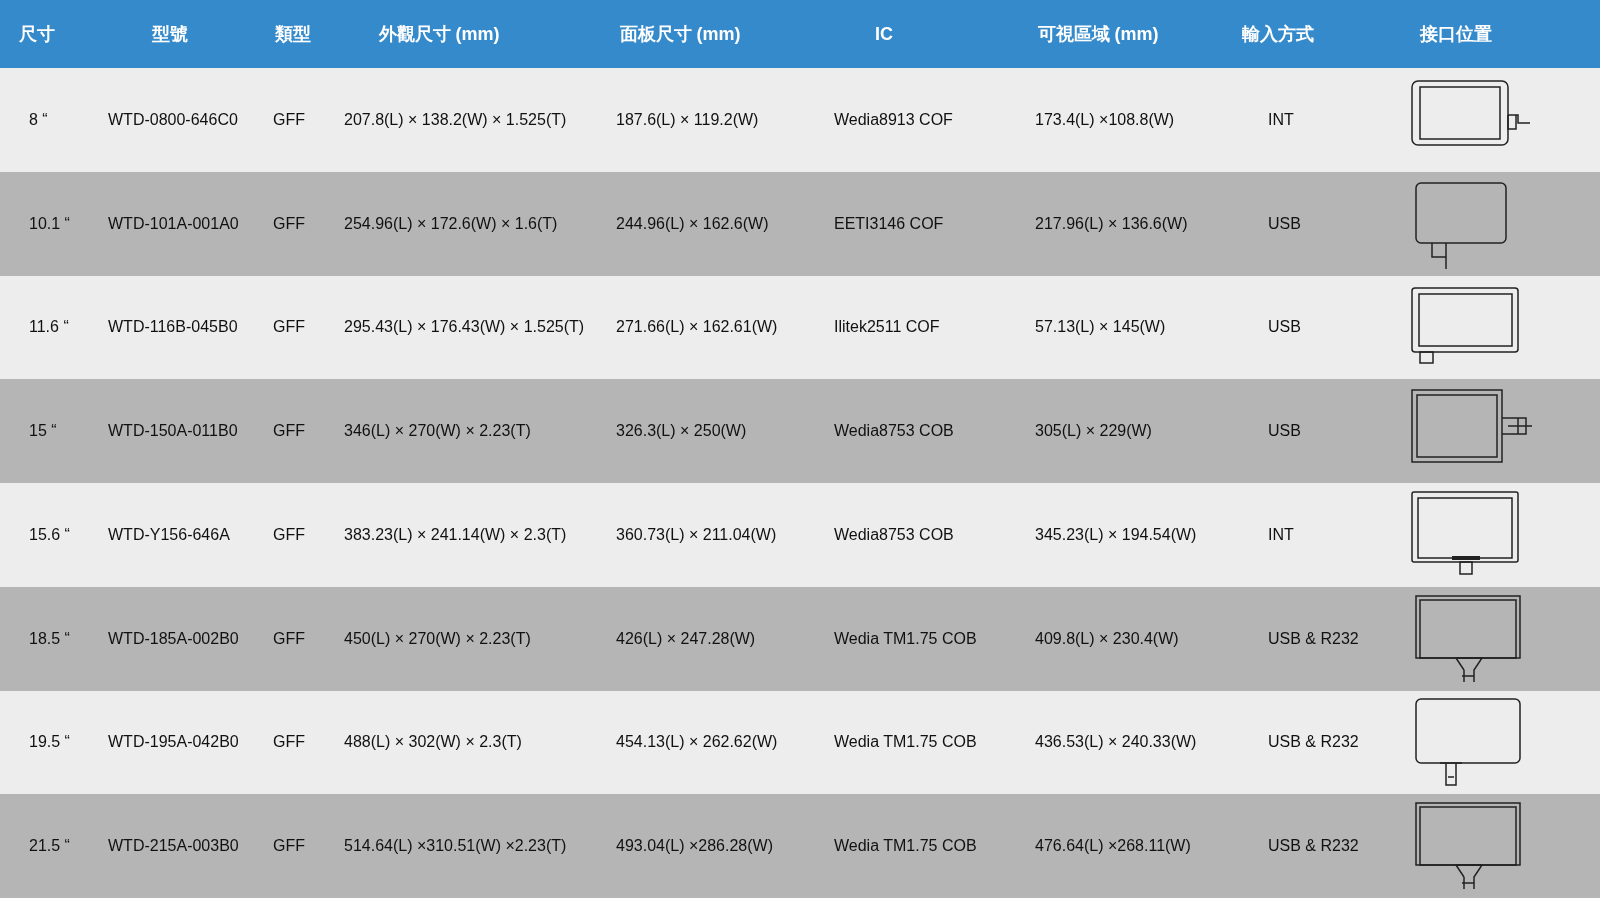  What do you see at coordinates (686, 638) in the screenshot?
I see `table-cell-text: 426(L) × 247.28(W)` at bounding box center [686, 638].